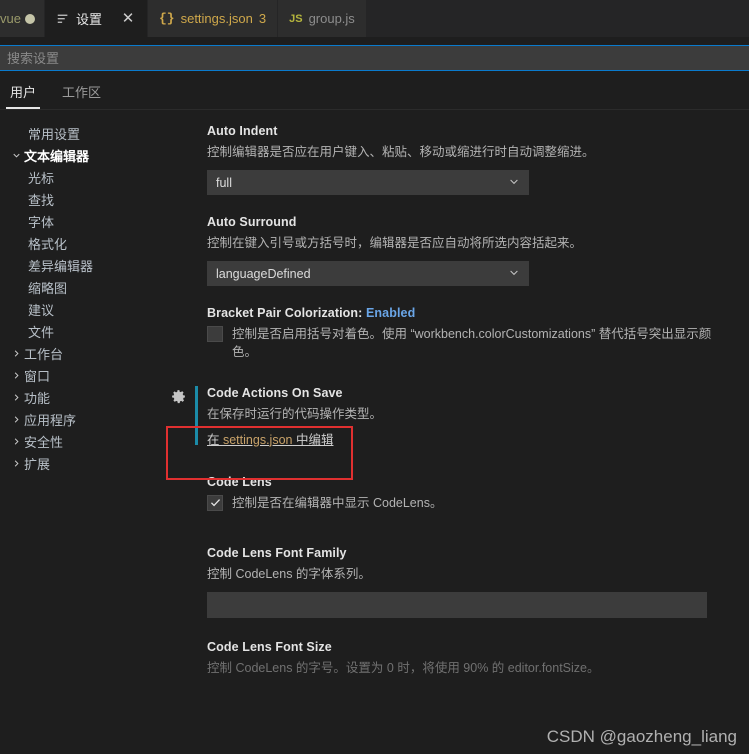  I want to click on javascript-icon: JS, so click(296, 18).